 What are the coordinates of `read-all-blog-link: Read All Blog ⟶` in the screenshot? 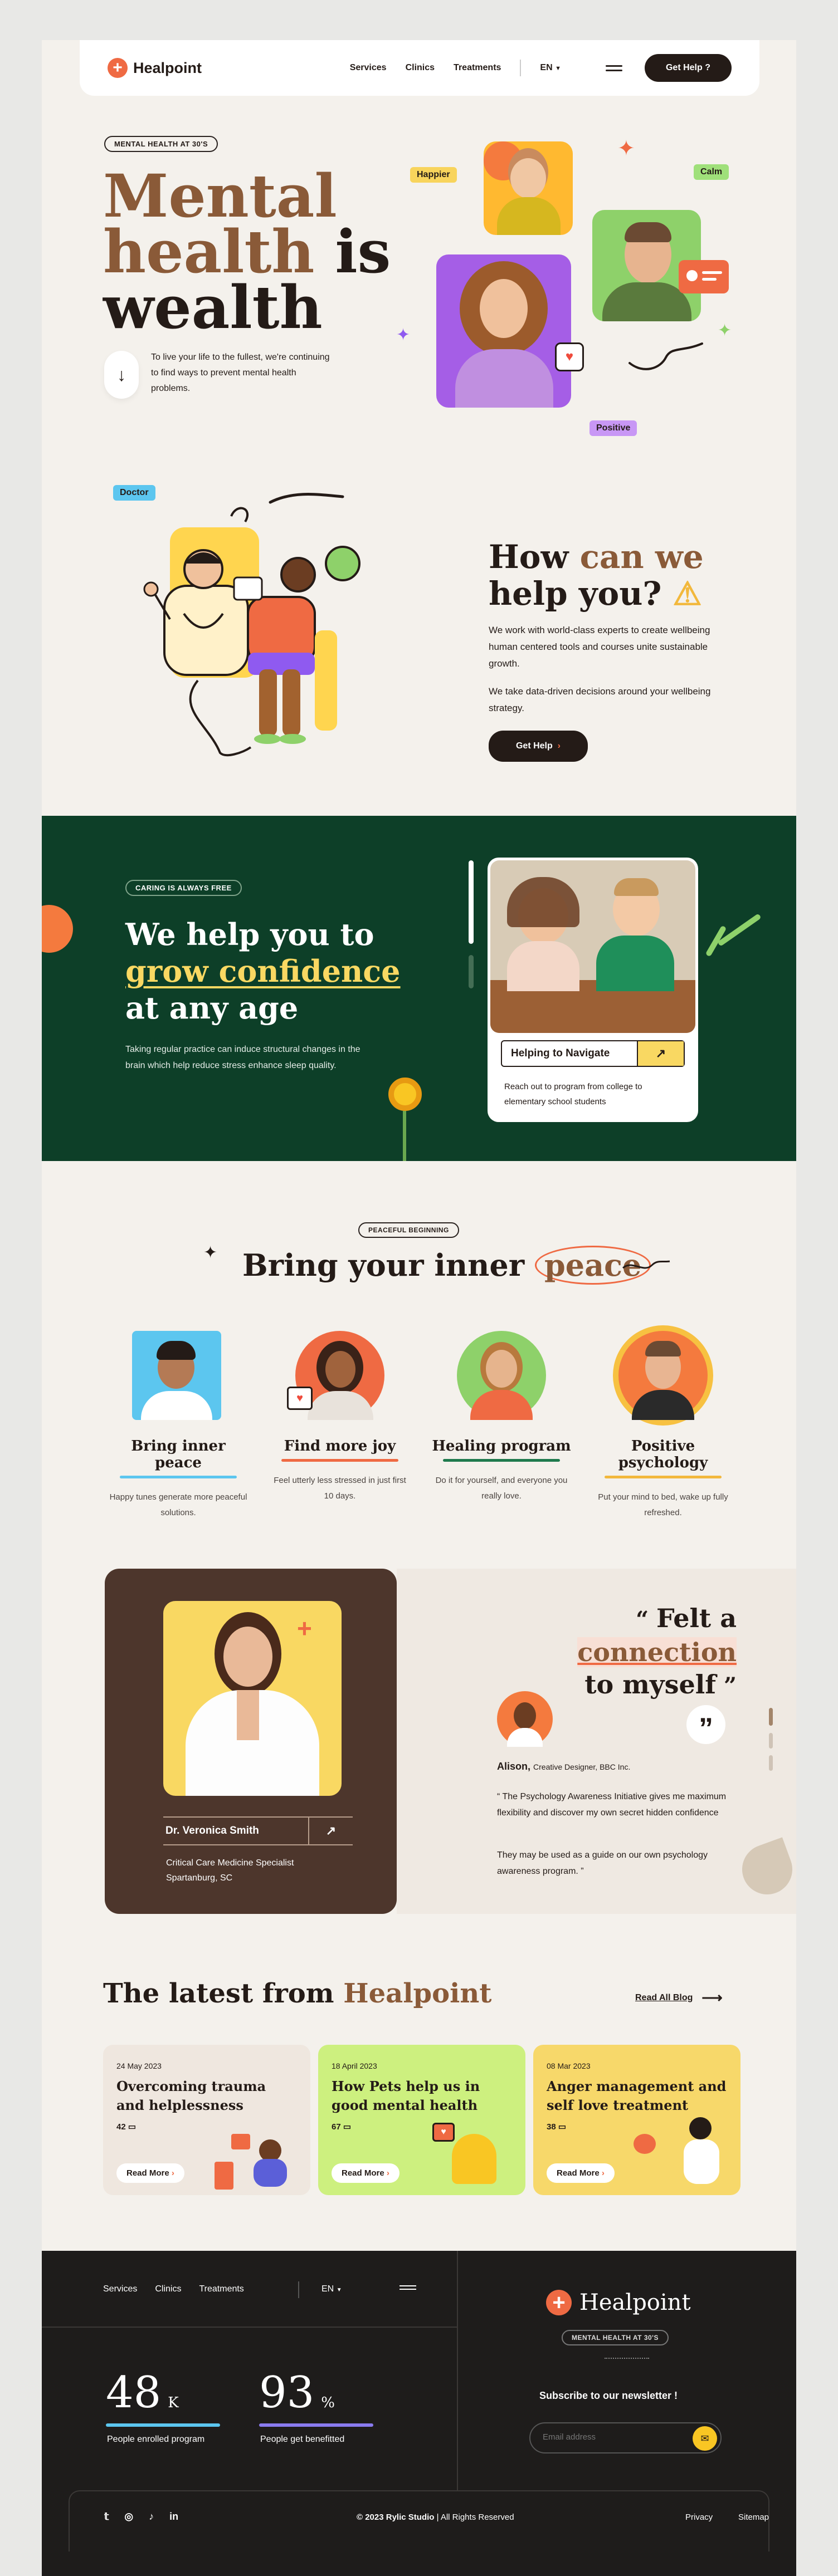 It's located at (679, 1997).